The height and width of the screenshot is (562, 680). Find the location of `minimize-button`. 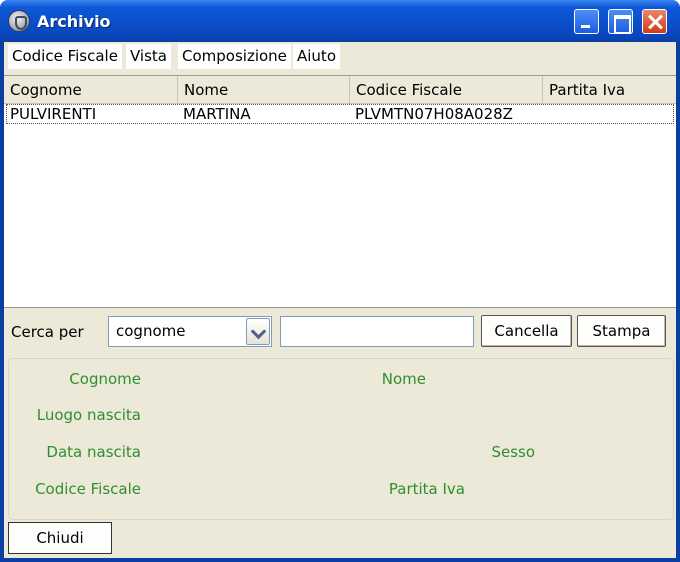

minimize-button is located at coordinates (586, 21).